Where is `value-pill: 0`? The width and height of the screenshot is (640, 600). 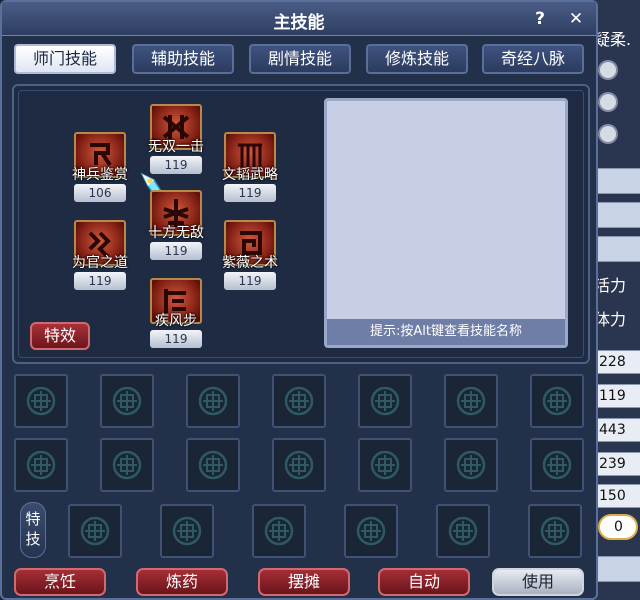
value-pill: 0 is located at coordinates (618, 527).